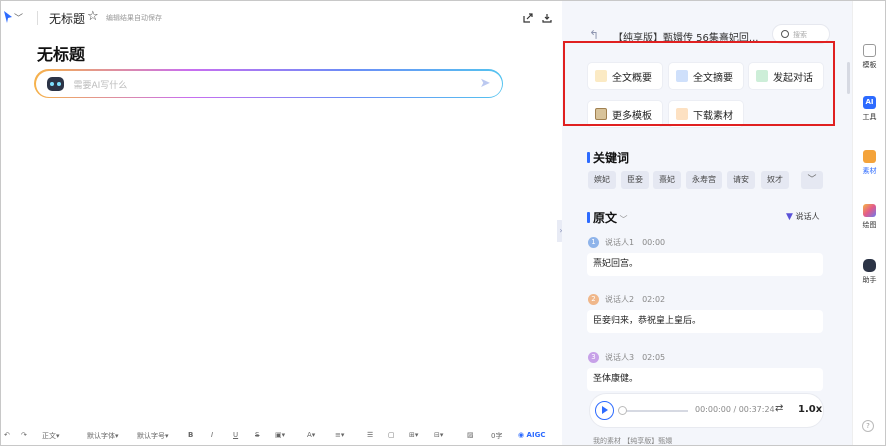  Describe the element at coordinates (7, 435) in the screenshot. I see `undo-icon: ↶` at that location.